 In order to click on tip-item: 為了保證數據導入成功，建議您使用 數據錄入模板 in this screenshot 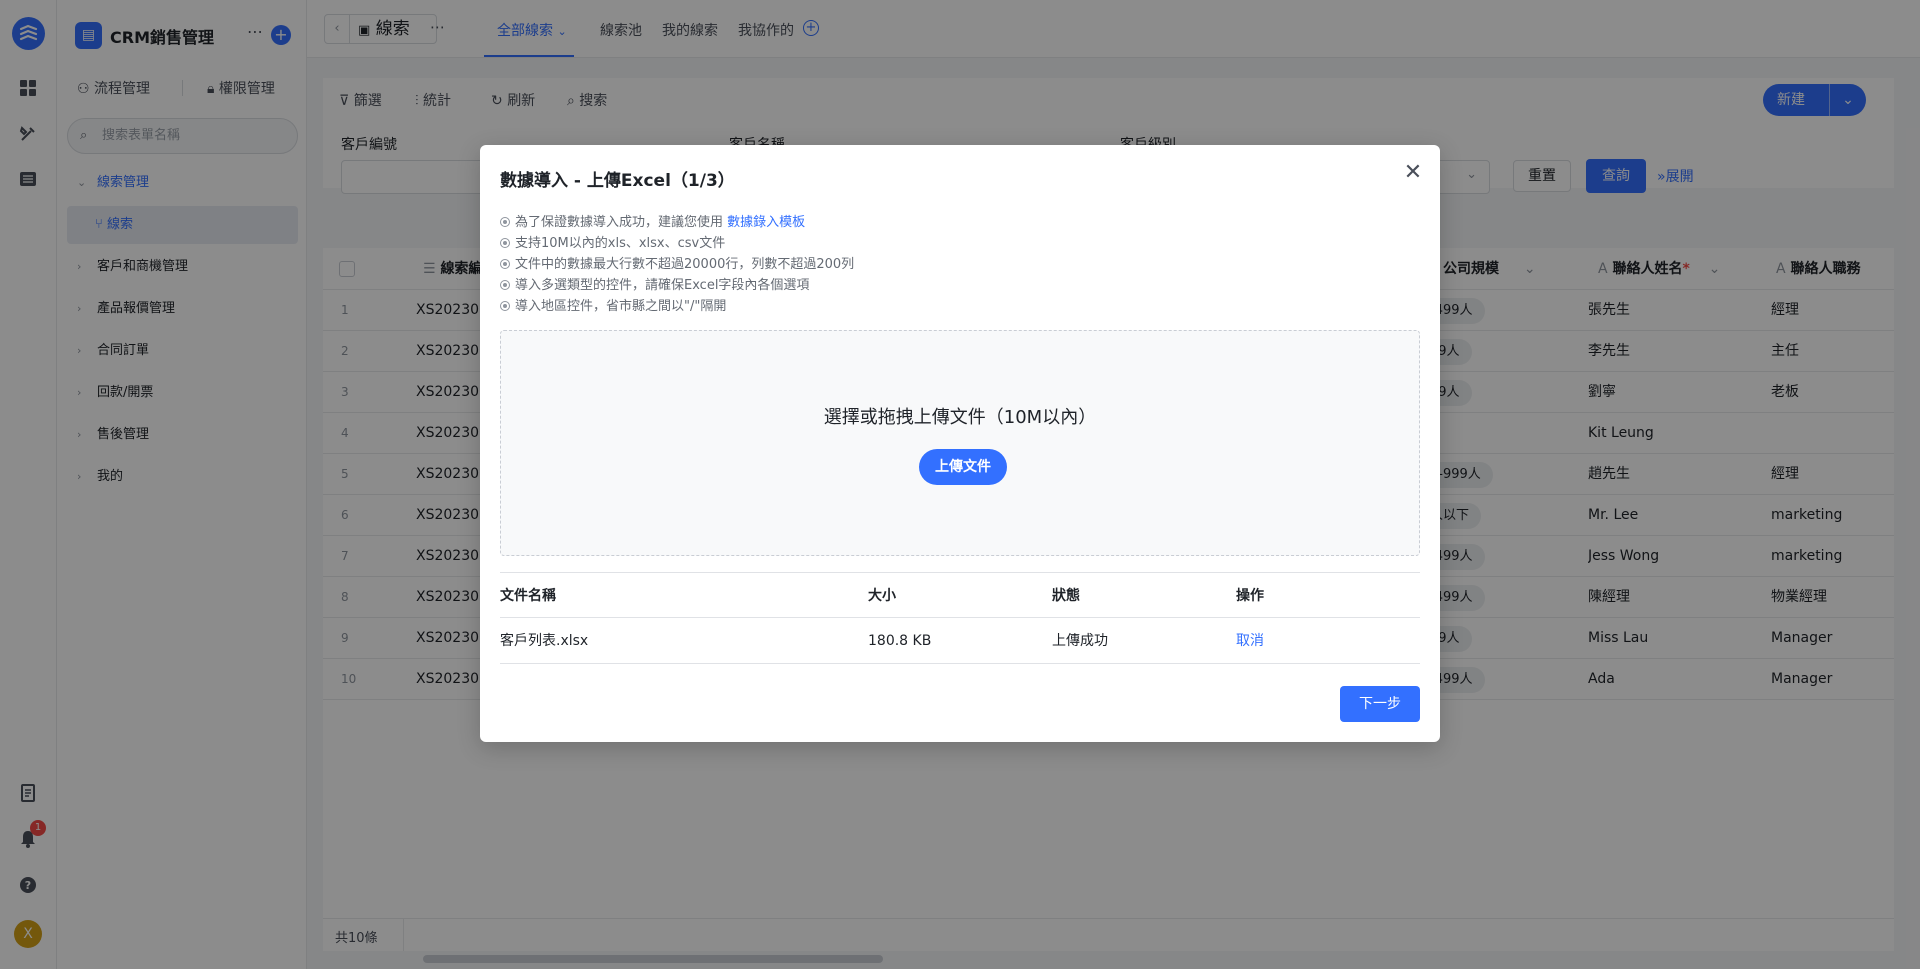, I will do `click(652, 220)`.